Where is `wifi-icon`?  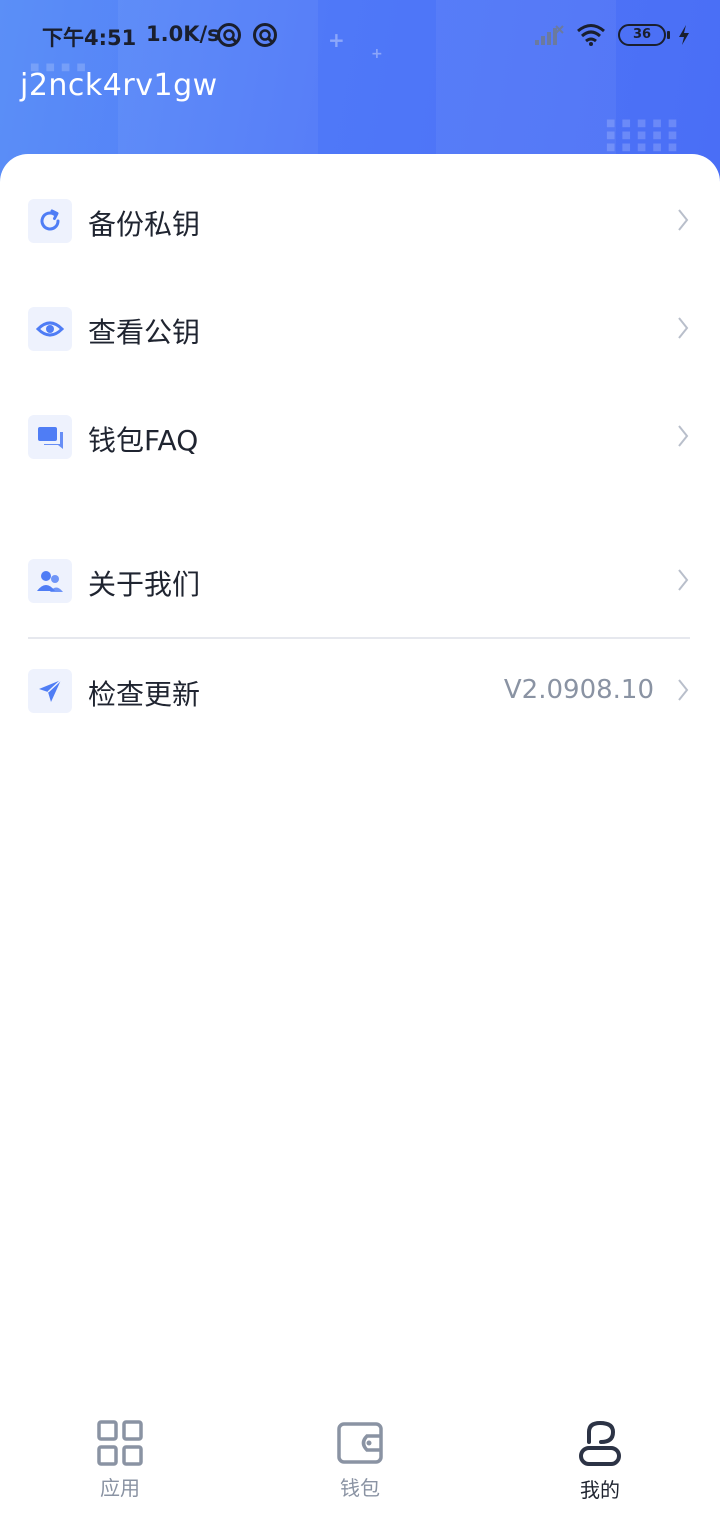 wifi-icon is located at coordinates (591, 35).